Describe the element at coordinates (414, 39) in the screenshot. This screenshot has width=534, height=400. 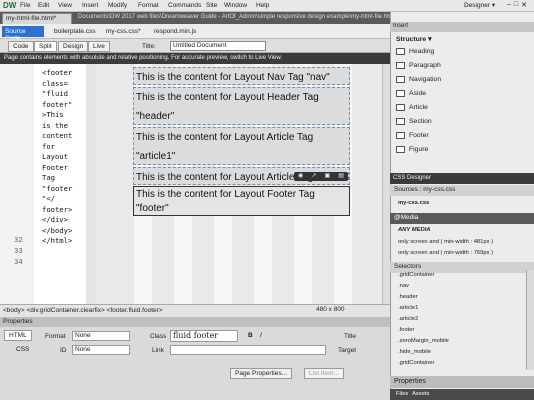
I see `structure-dropdown: Structure ▾` at that location.